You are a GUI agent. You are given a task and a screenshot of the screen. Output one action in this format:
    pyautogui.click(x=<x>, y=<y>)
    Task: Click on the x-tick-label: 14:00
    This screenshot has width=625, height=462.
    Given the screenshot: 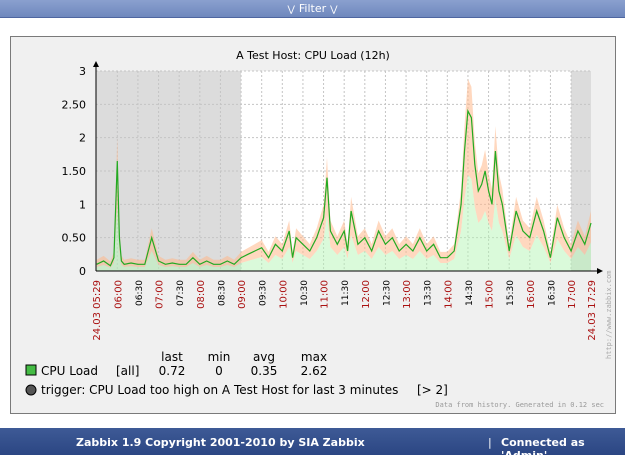 What is the action you would take?
    pyautogui.click(x=448, y=294)
    